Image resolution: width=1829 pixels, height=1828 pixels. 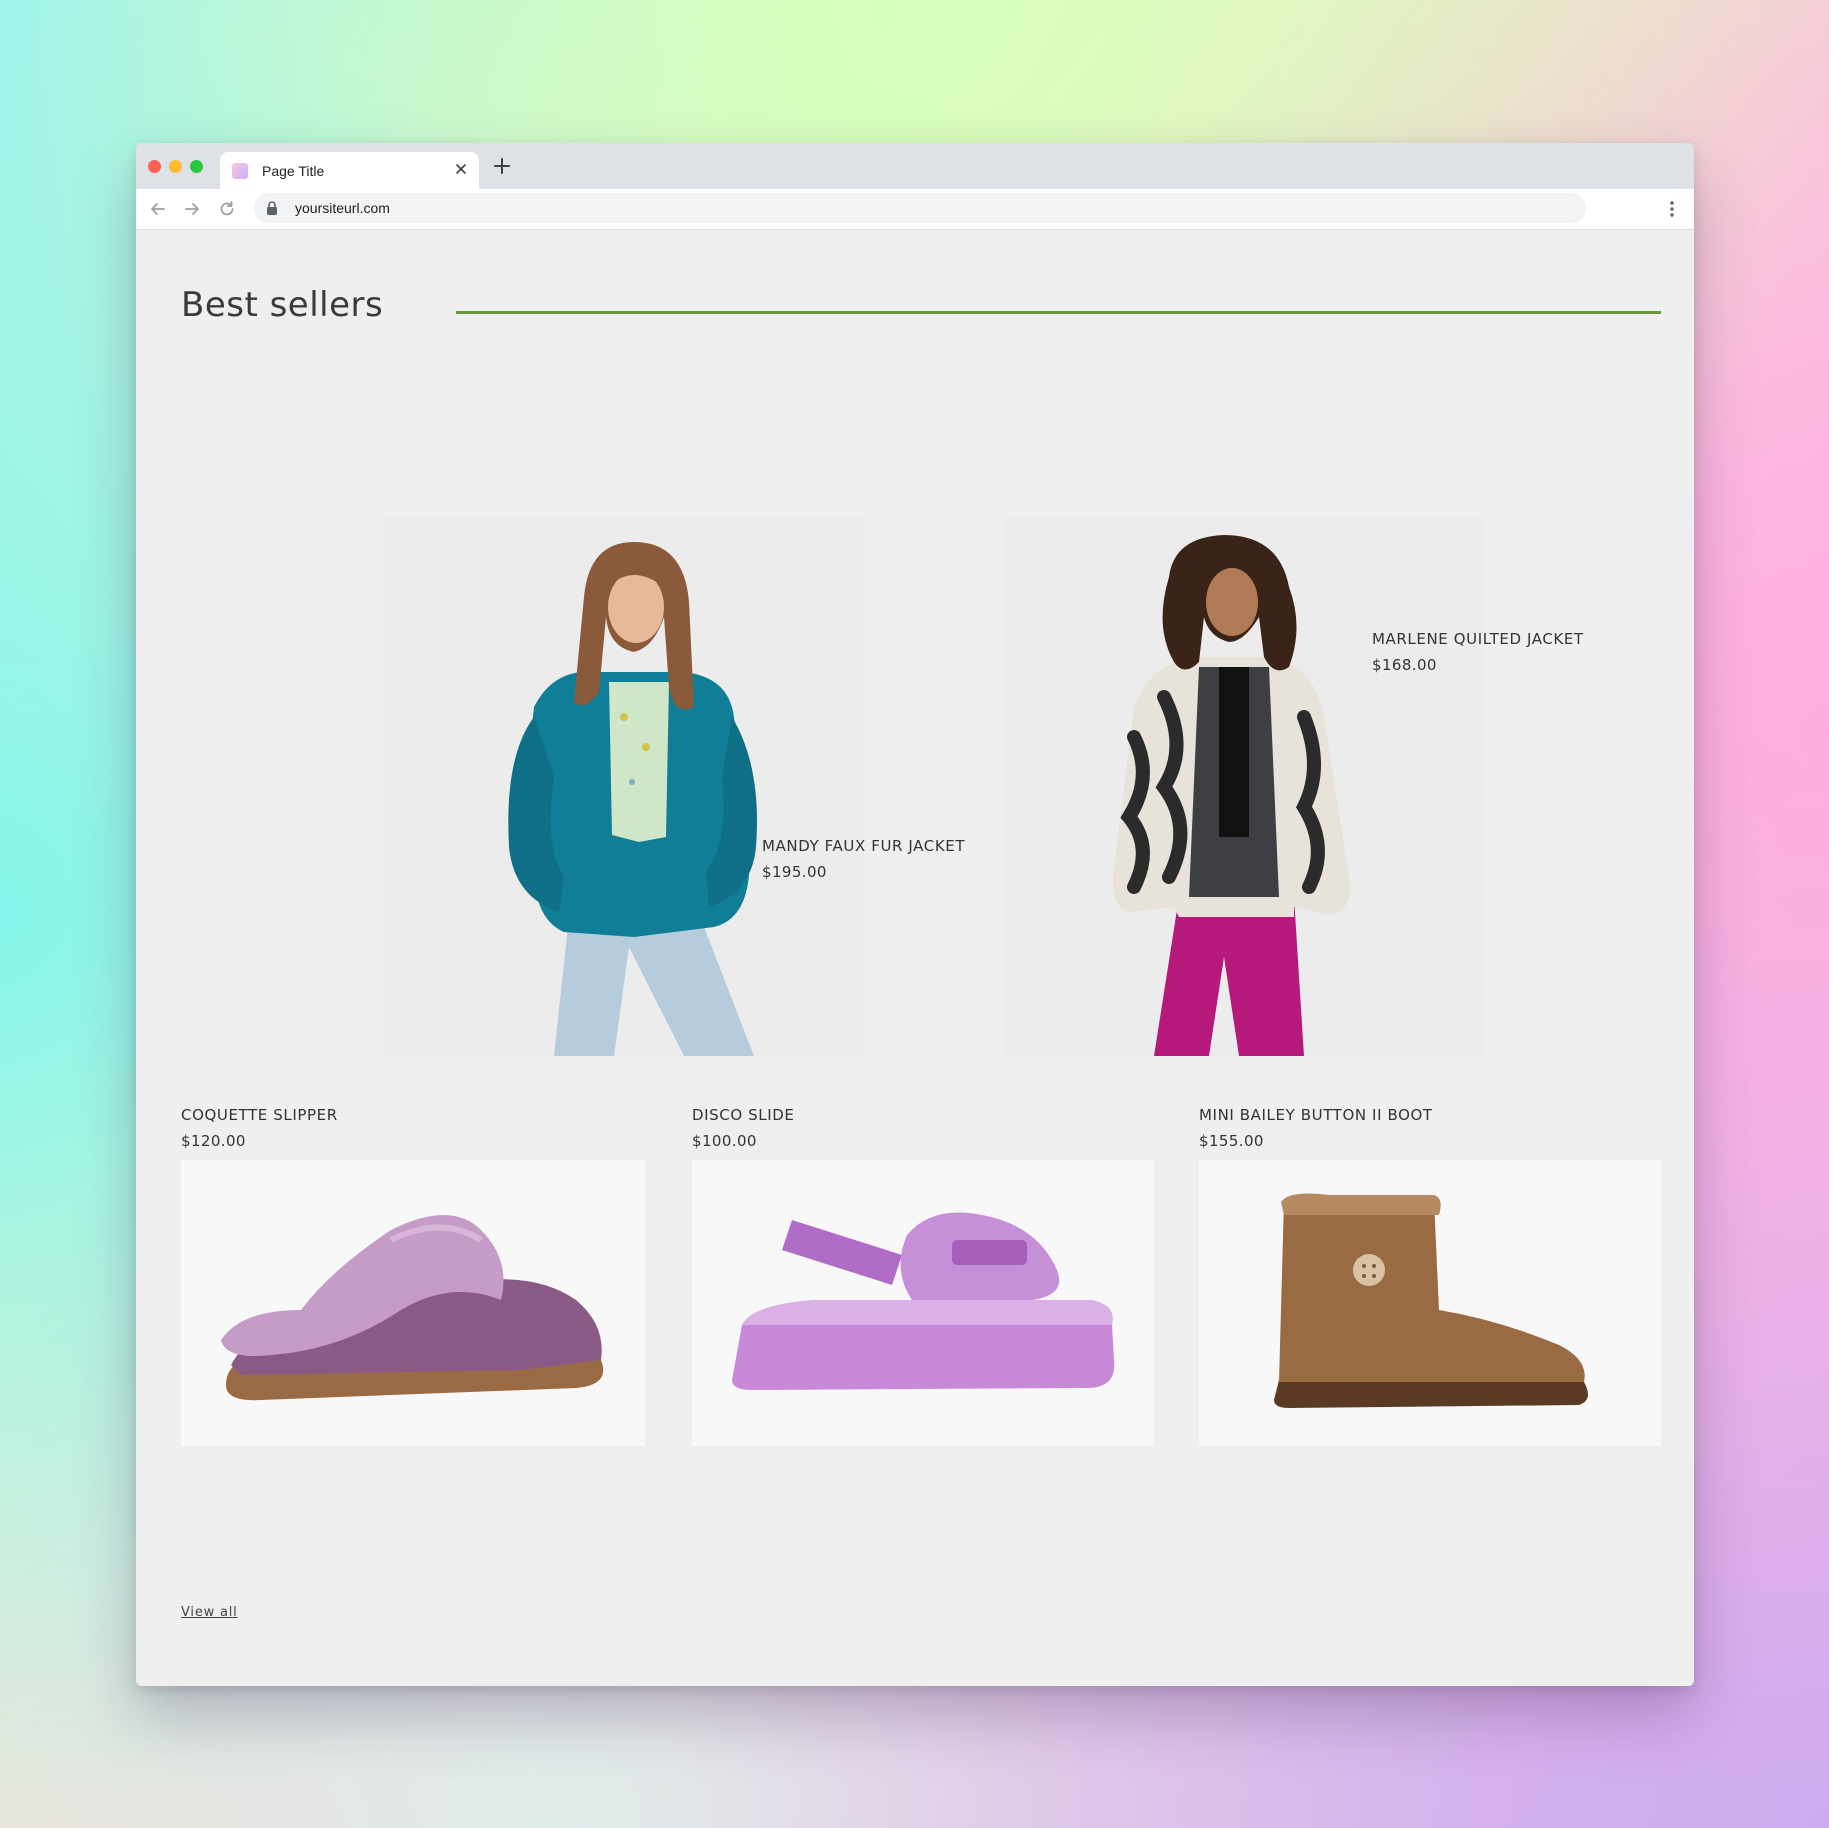 I want to click on kebab-menu-icon, so click(x=1672, y=209).